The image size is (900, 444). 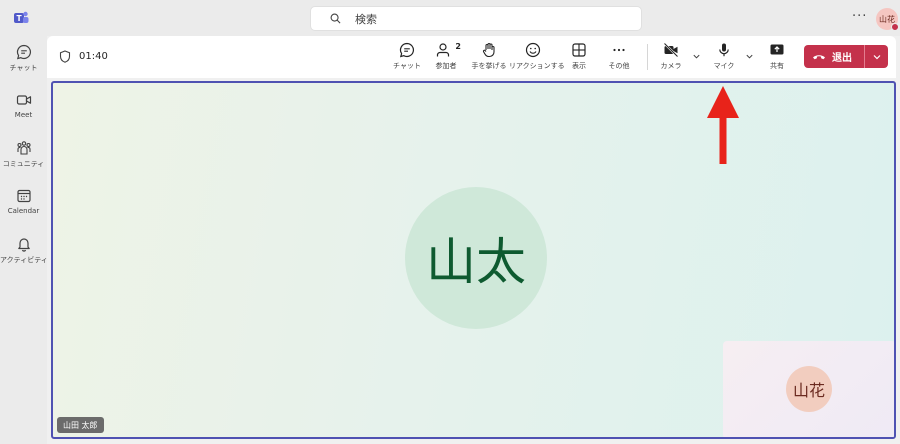 I want to click on rail-item-label: Calendar, so click(x=23, y=211).